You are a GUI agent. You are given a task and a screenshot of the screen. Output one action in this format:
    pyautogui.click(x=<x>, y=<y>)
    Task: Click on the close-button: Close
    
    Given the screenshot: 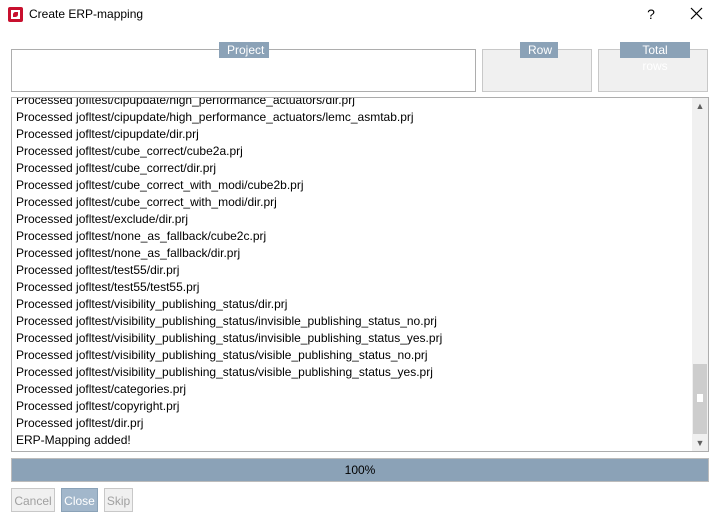 What is the action you would take?
    pyautogui.click(x=79, y=500)
    